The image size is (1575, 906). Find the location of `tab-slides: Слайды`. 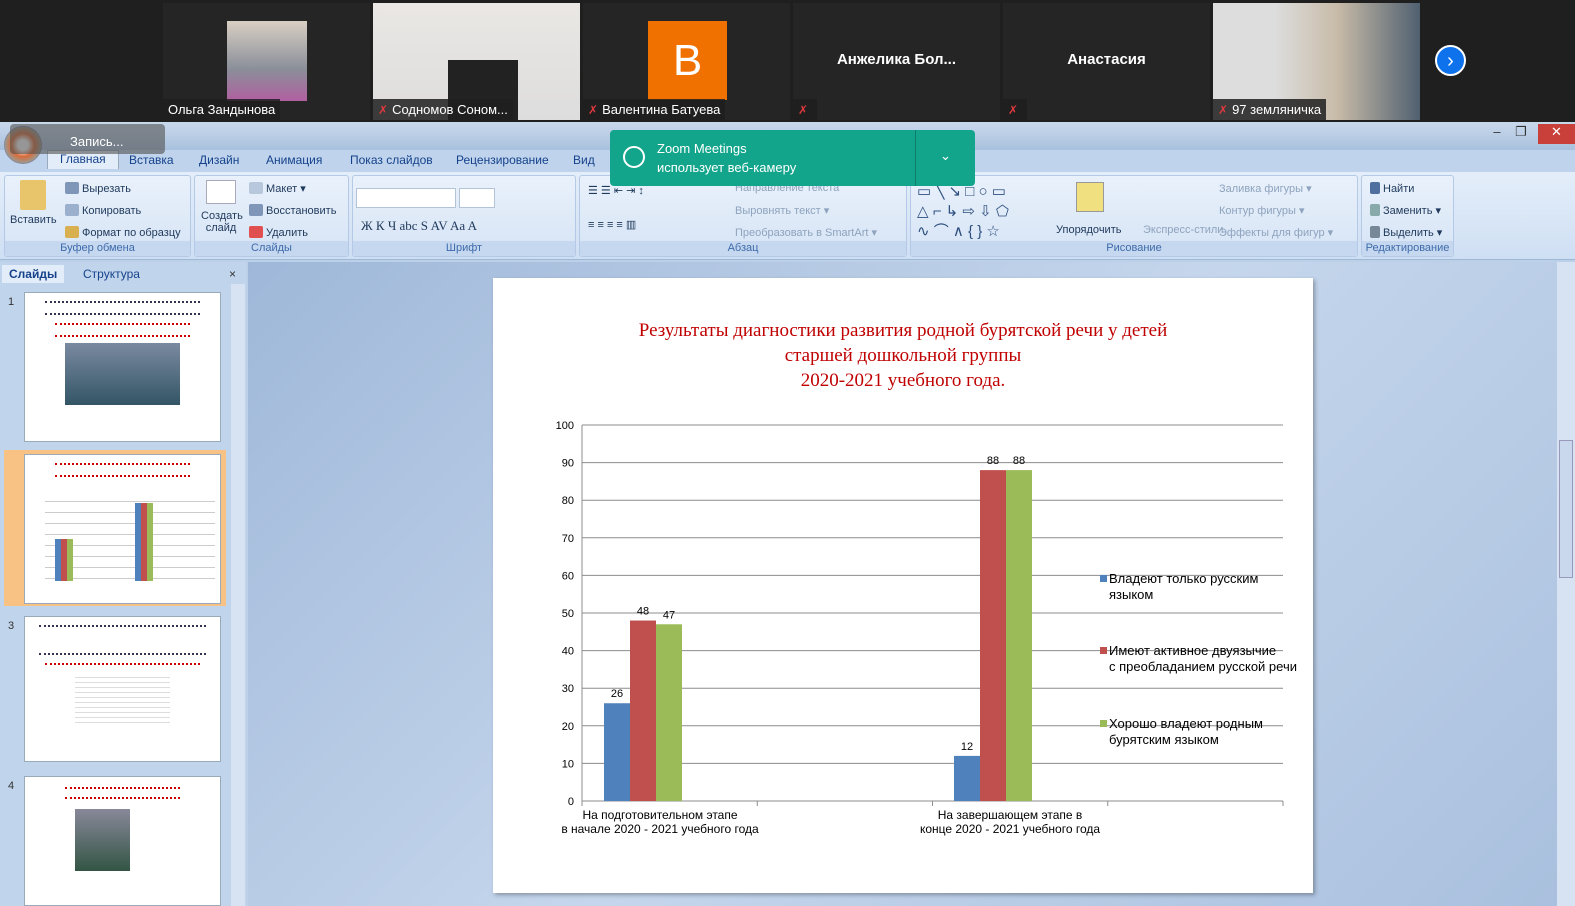

tab-slides: Слайды is located at coordinates (33, 274).